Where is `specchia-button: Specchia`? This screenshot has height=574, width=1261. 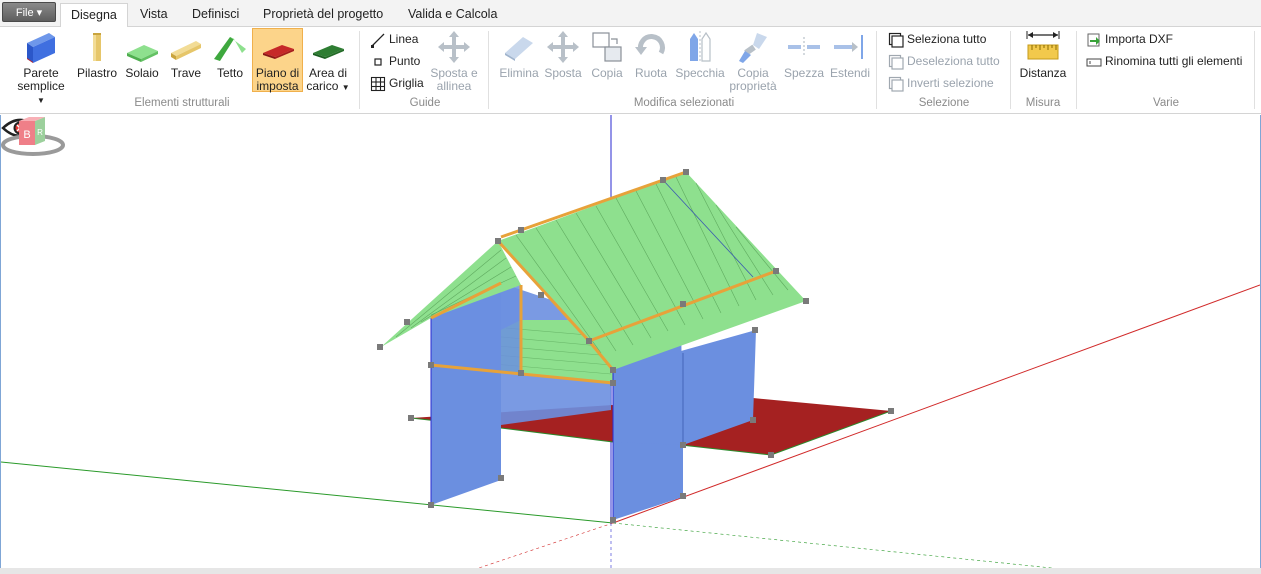
specchia-button: Specchia is located at coordinates (700, 54).